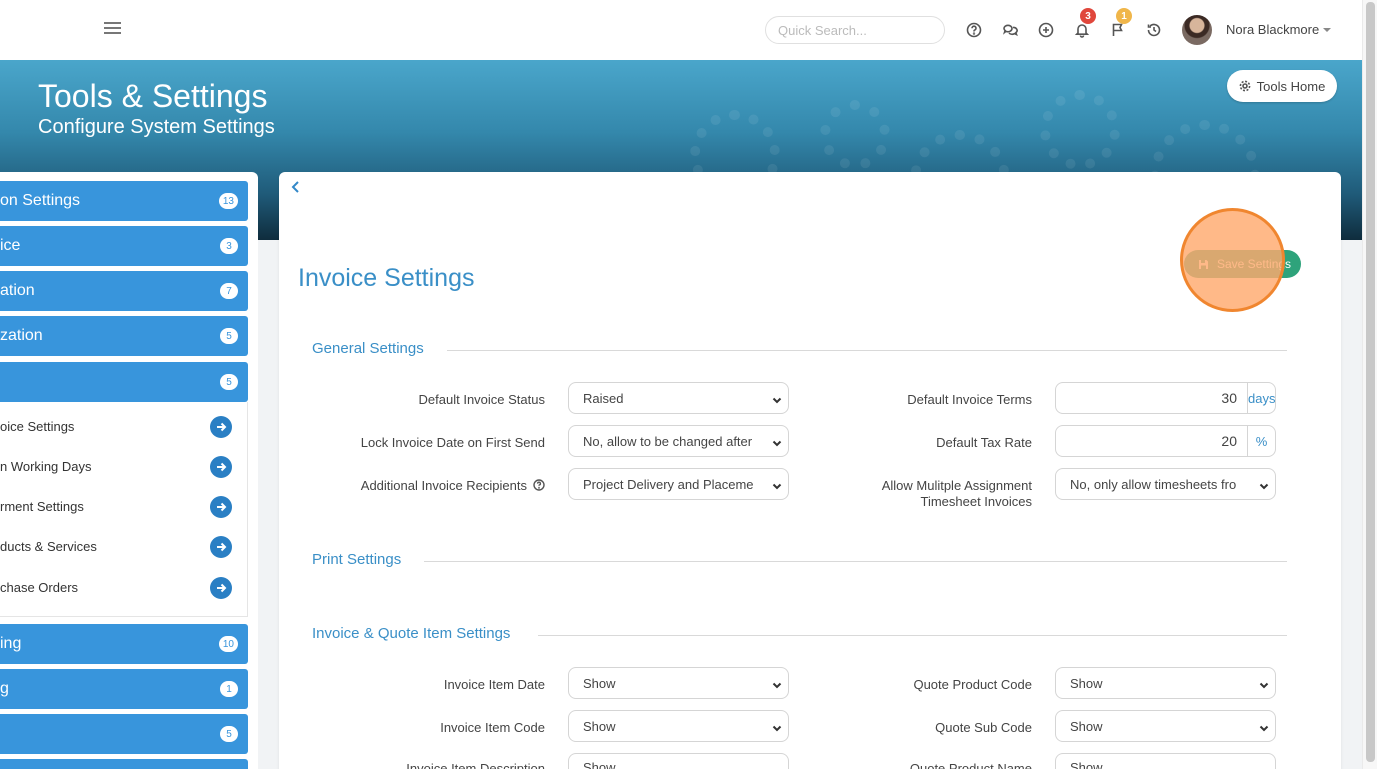  Describe the element at coordinates (688, 30) in the screenshot. I see `top-bar: 3 1 Nora Blackmore` at that location.